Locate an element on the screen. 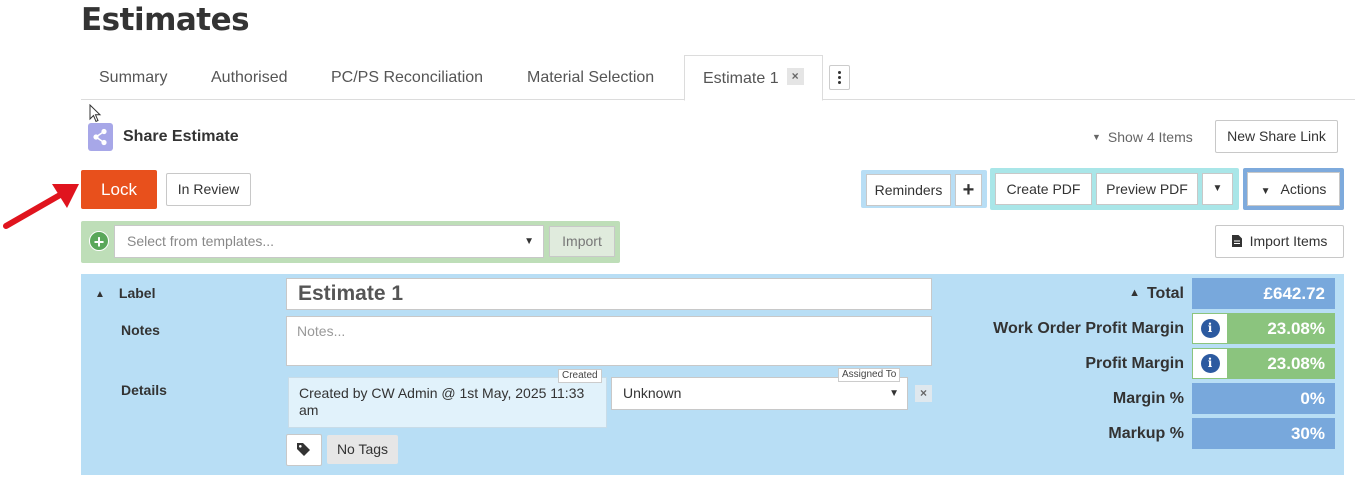 The width and height of the screenshot is (1355, 482). in-review-button: In Review is located at coordinates (208, 189).